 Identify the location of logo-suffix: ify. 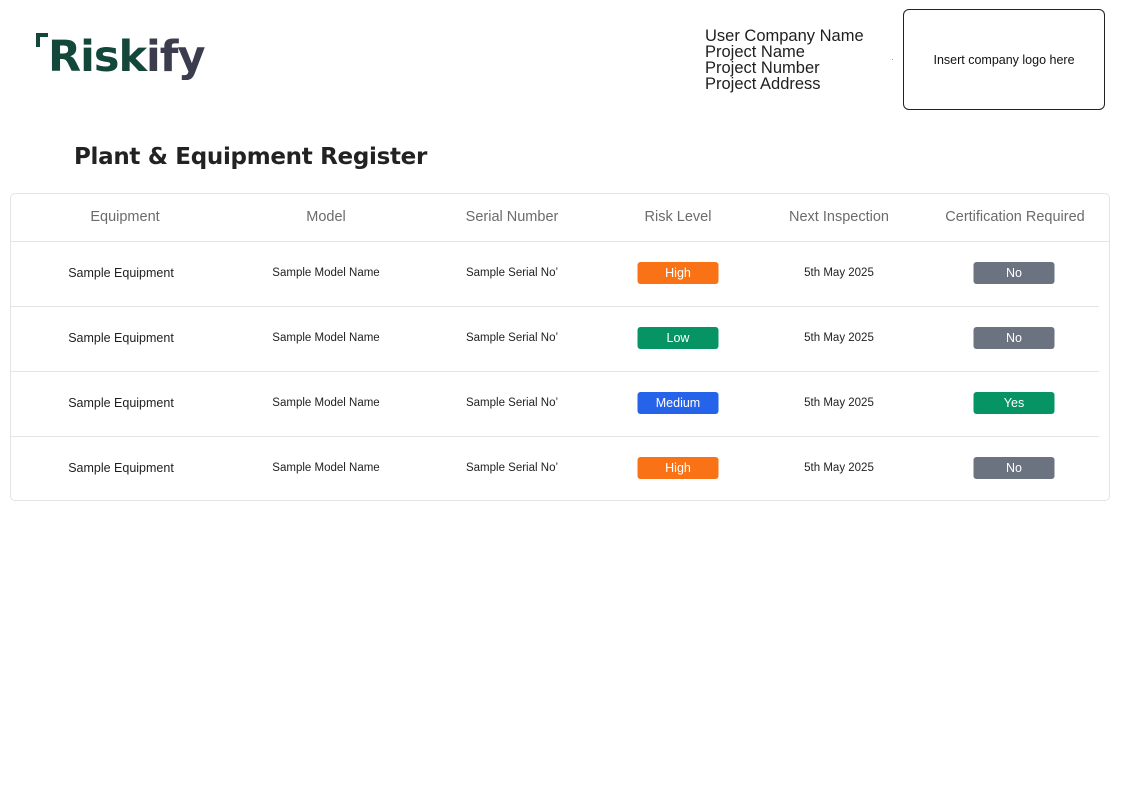
(175, 57).